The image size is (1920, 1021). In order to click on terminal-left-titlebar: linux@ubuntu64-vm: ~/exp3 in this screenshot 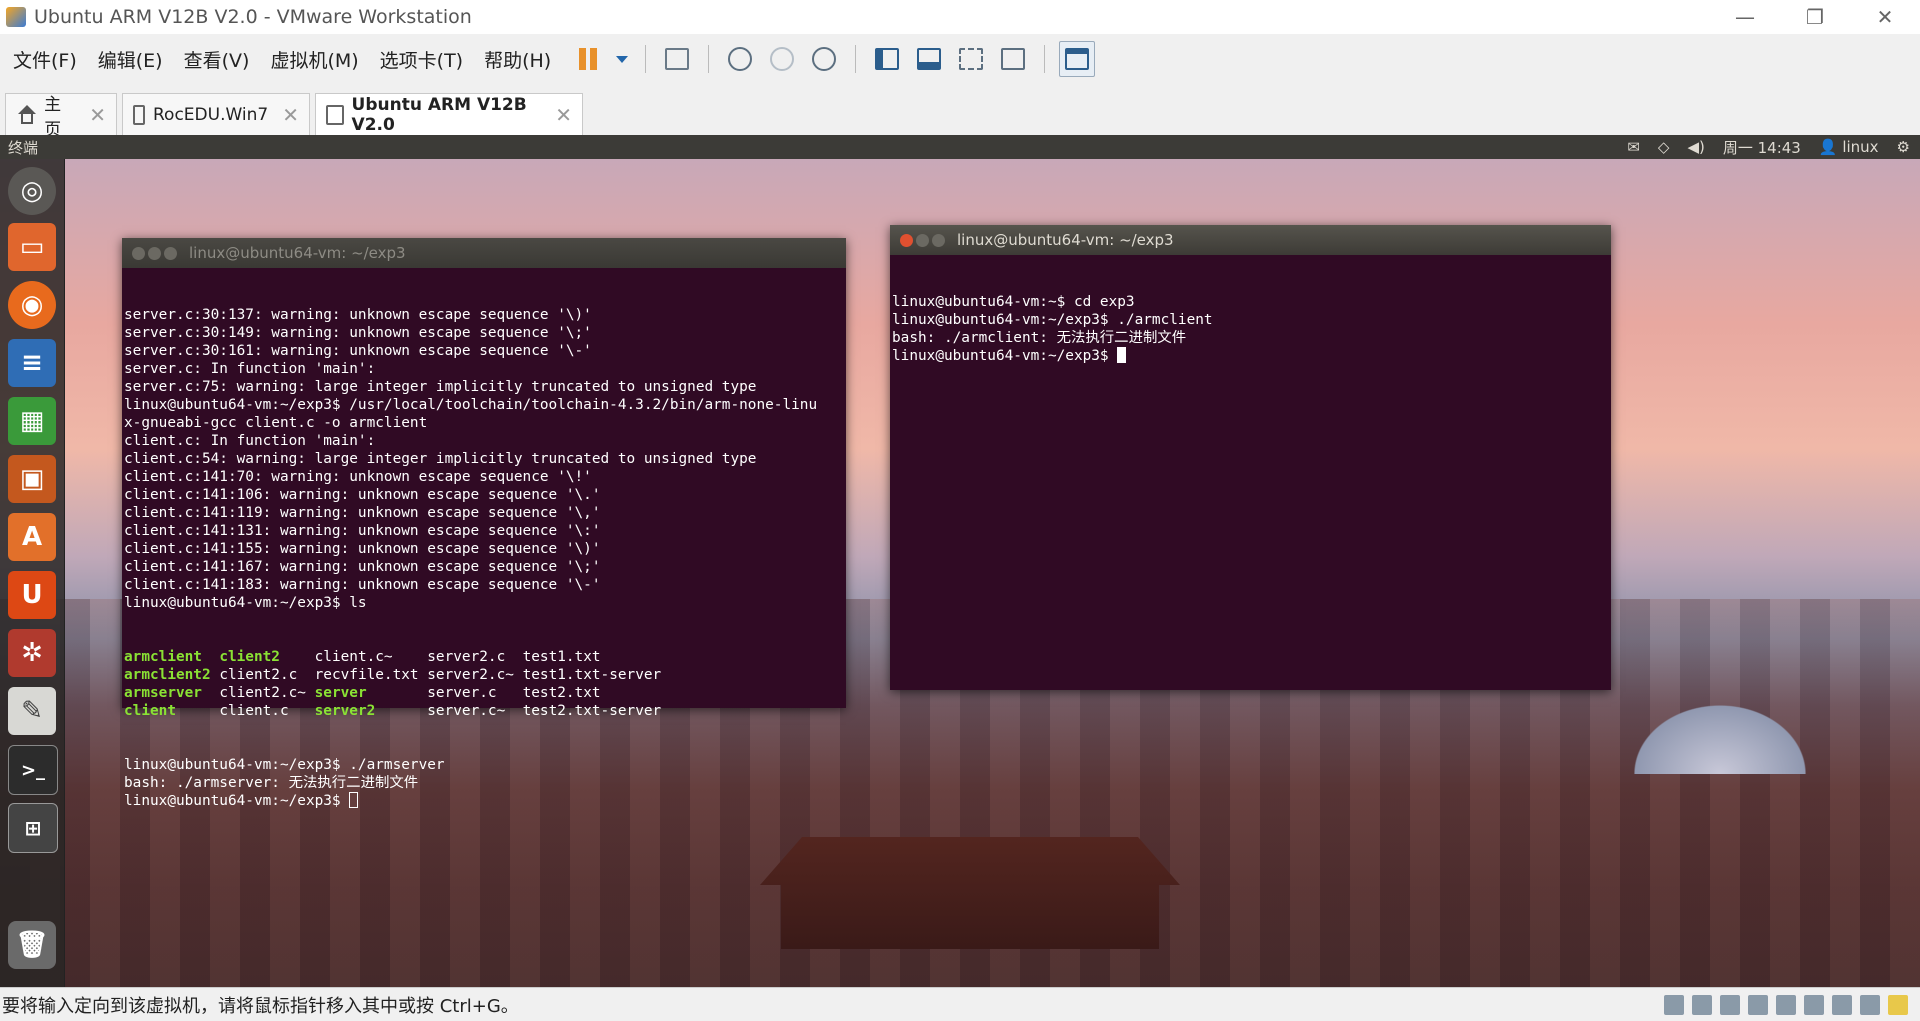, I will do `click(484, 253)`.